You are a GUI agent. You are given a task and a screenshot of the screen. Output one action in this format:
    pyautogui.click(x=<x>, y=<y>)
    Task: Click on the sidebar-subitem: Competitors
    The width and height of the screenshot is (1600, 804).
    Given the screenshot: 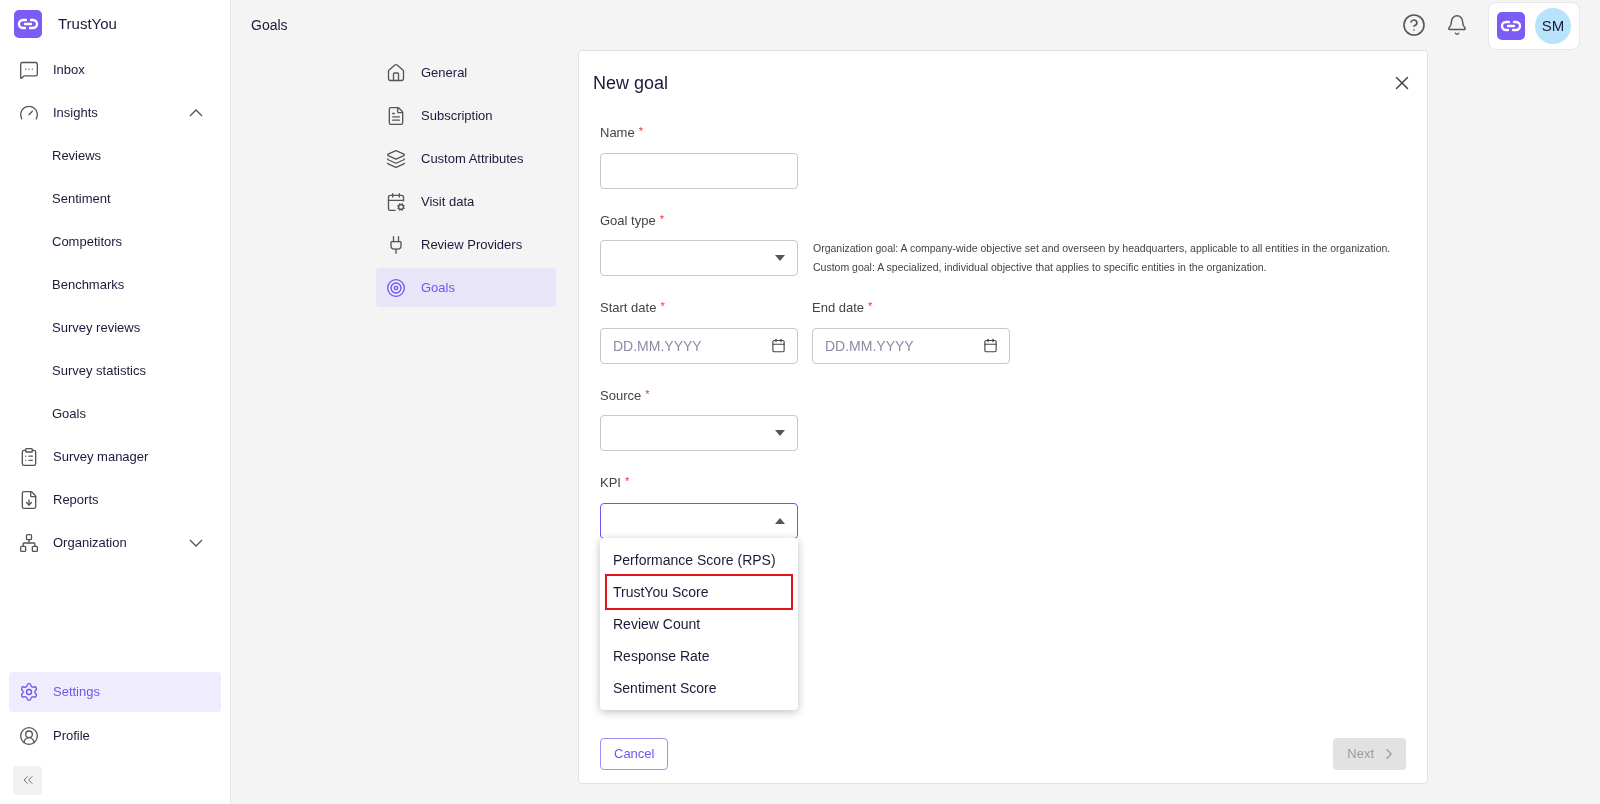 What is the action you would take?
    pyautogui.click(x=115, y=241)
    